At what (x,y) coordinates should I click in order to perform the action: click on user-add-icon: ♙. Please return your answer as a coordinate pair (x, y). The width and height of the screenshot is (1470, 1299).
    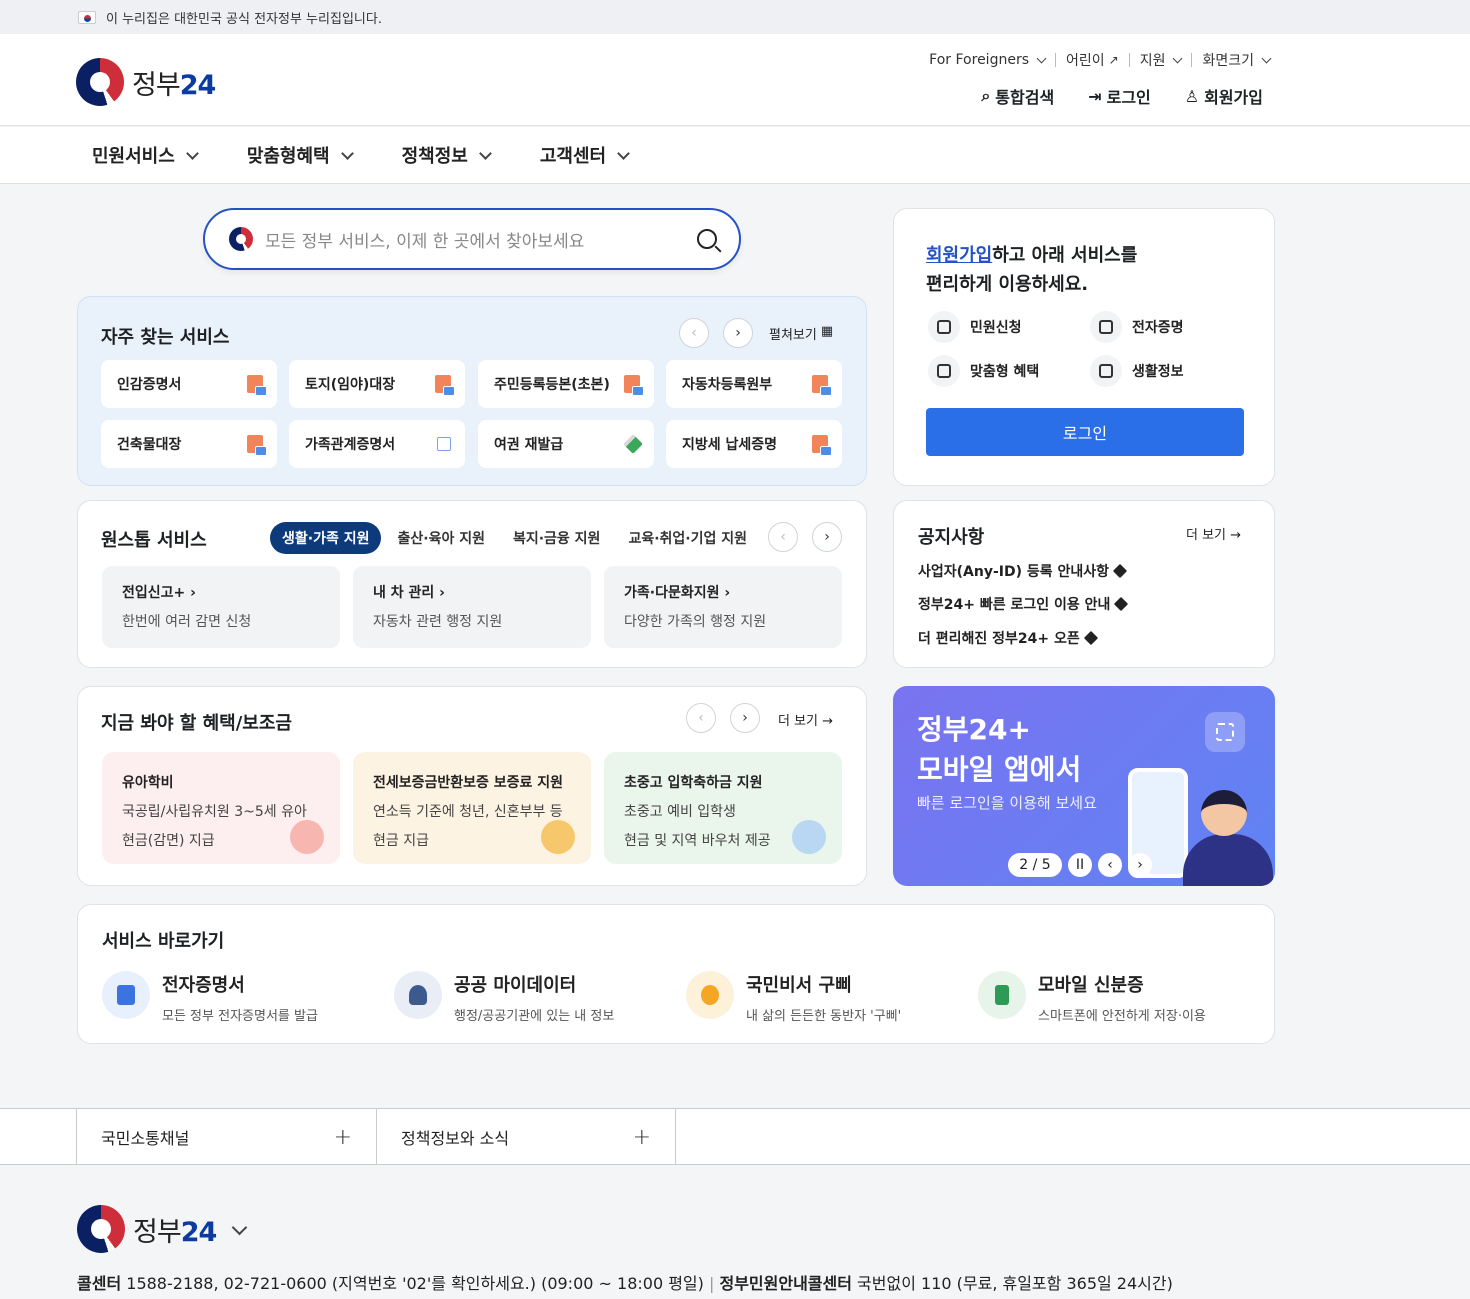
    Looking at the image, I should click on (1192, 96).